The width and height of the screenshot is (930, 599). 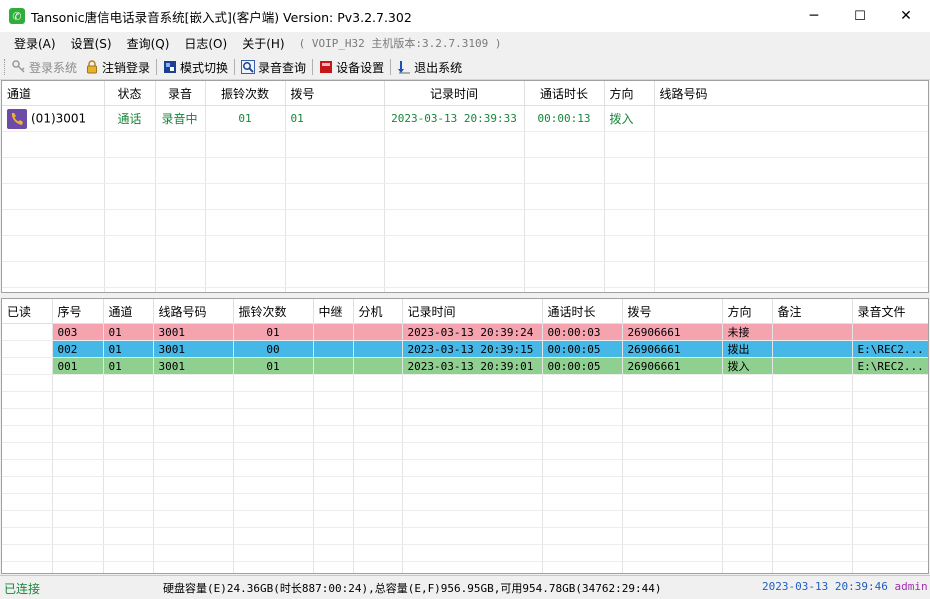 What do you see at coordinates (78, 349) in the screenshot?
I see `seq-cell: 002` at bounding box center [78, 349].